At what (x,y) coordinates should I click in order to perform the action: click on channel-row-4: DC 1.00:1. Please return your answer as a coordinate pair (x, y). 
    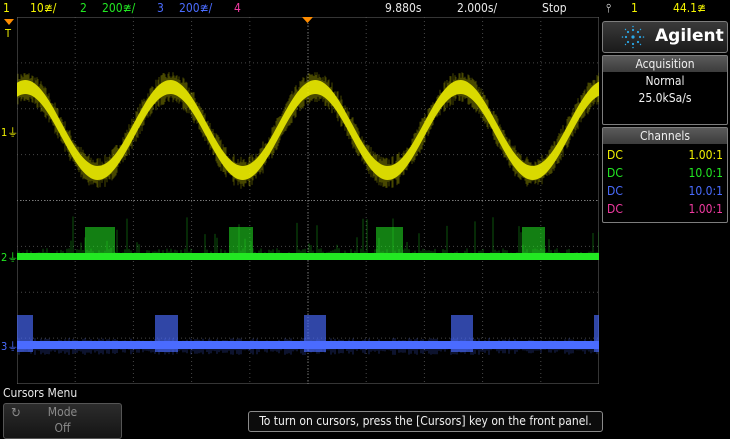
    Looking at the image, I should click on (665, 209).